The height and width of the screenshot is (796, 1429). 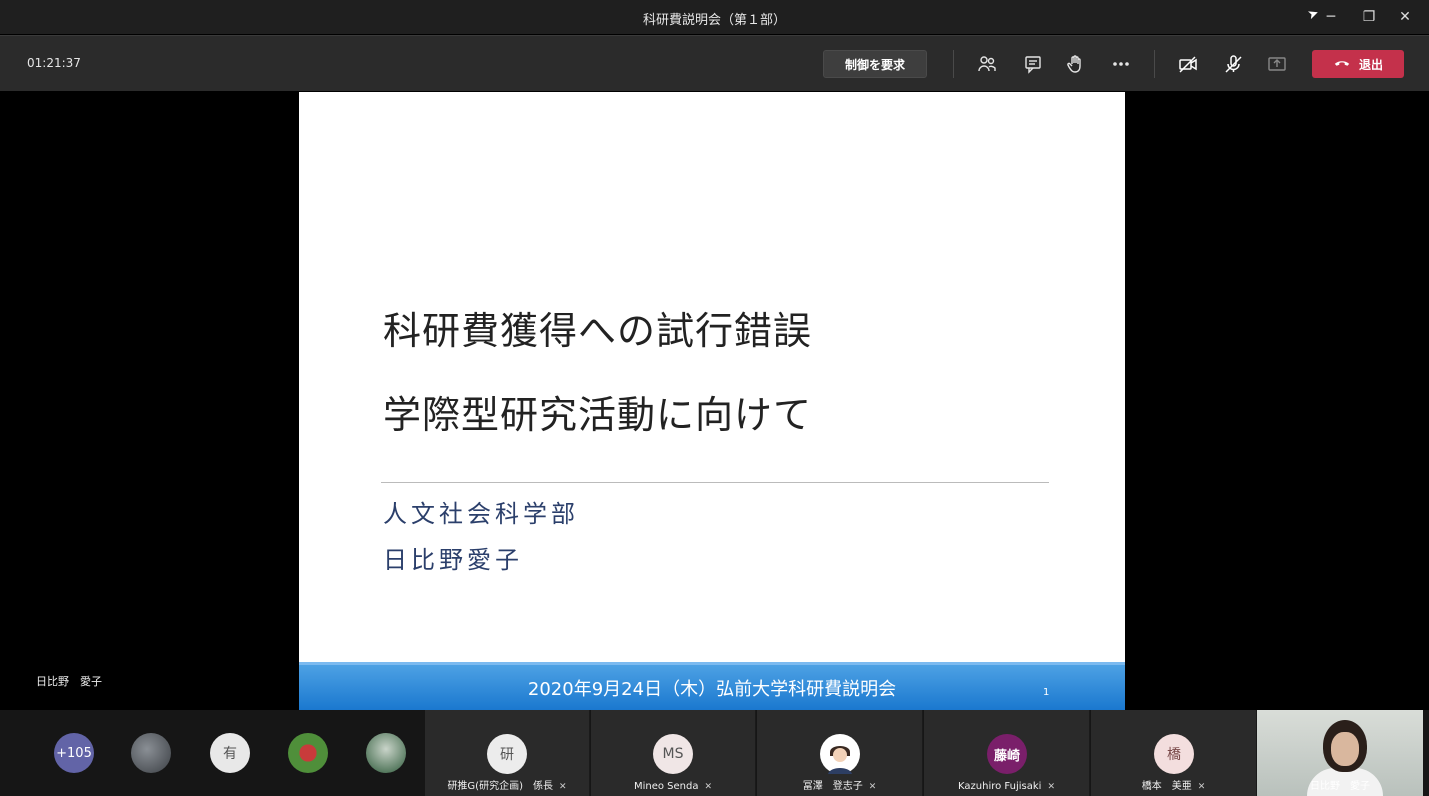 I want to click on slide-title: 科研費獲得への試行錯誤, so click(x=598, y=331).